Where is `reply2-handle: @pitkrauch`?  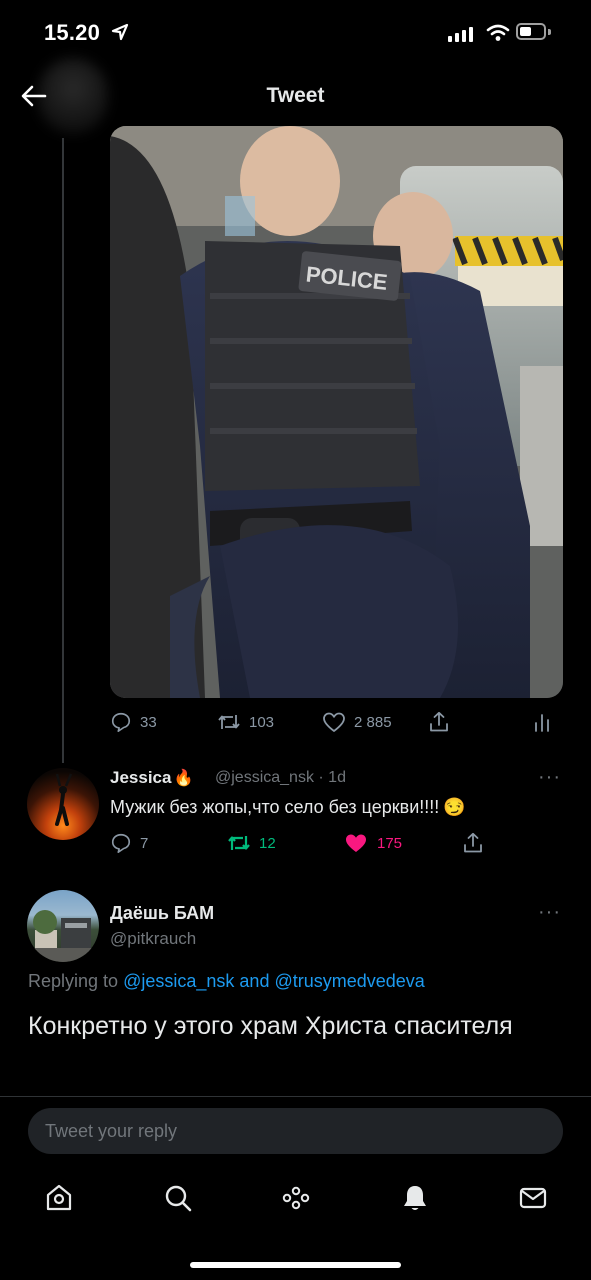 reply2-handle: @pitkrauch is located at coordinates (153, 939).